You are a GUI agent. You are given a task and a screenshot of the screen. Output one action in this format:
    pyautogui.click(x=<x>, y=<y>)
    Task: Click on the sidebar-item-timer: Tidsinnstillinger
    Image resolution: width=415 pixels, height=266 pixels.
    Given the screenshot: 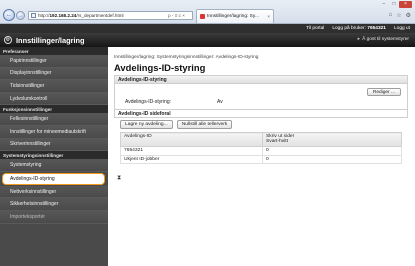 What is the action you would take?
    pyautogui.click(x=54, y=86)
    